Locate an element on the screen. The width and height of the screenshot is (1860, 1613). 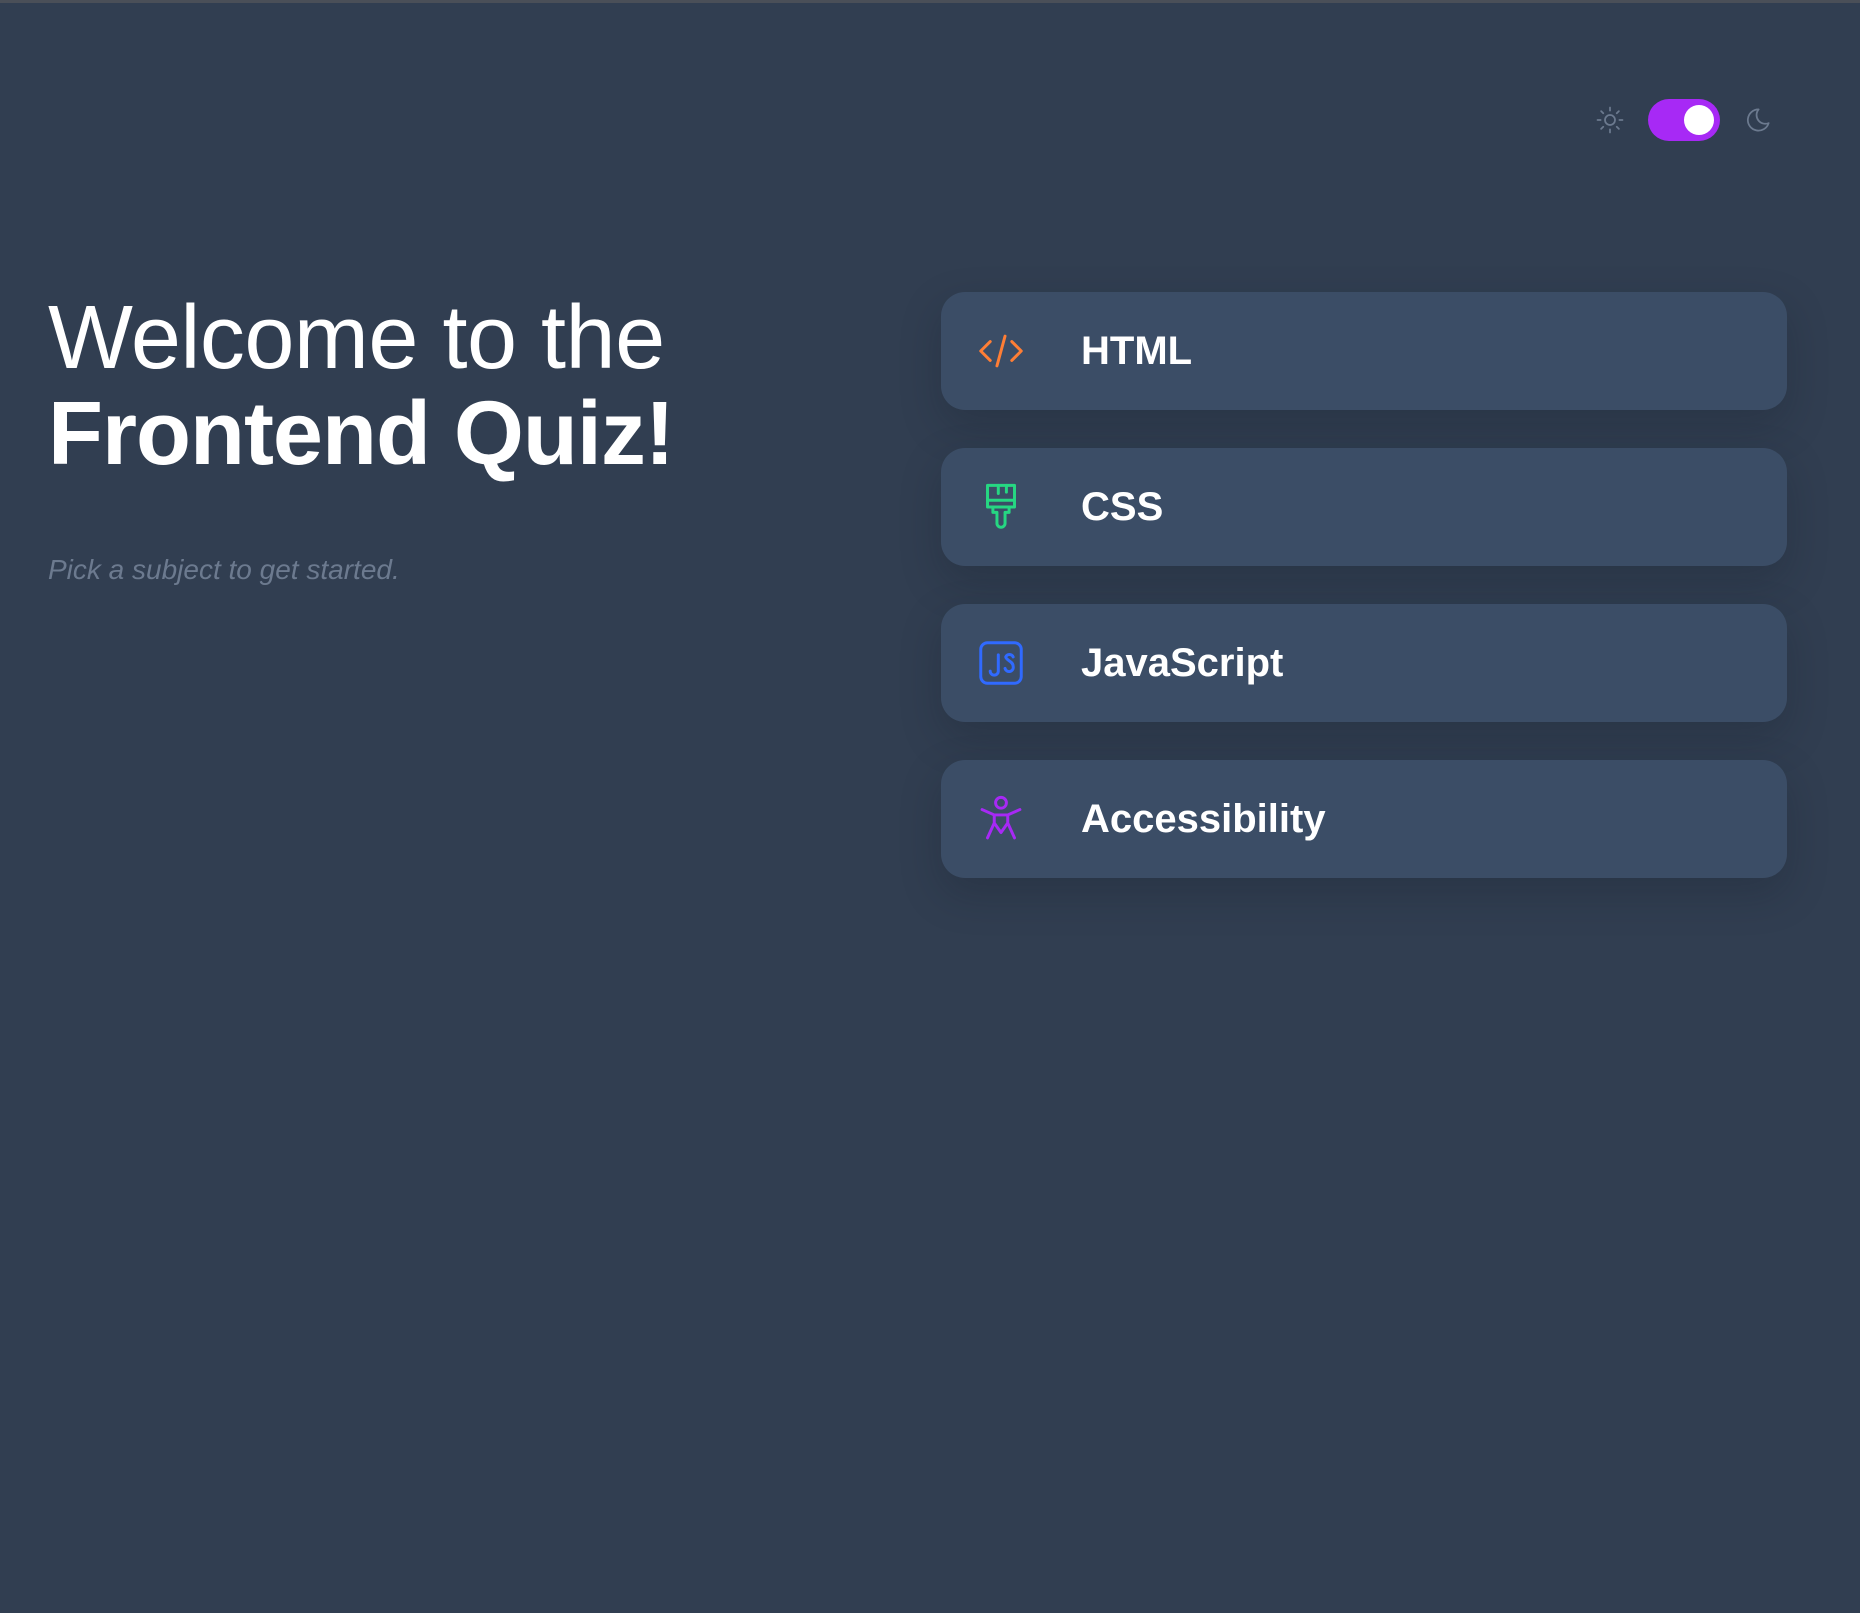
paintbrush-icon is located at coordinates (1001, 507).